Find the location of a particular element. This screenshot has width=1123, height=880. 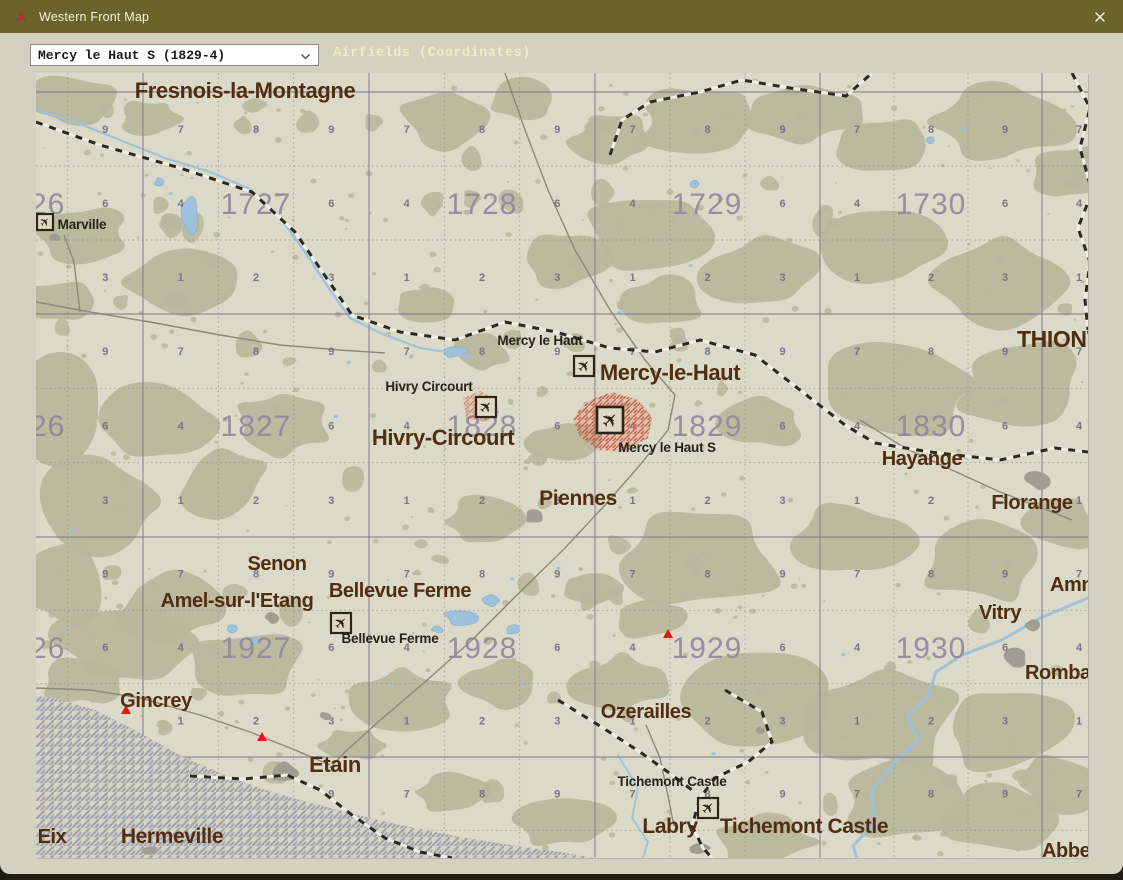

airfield-label: Bellevue Ferme is located at coordinates (391, 638).